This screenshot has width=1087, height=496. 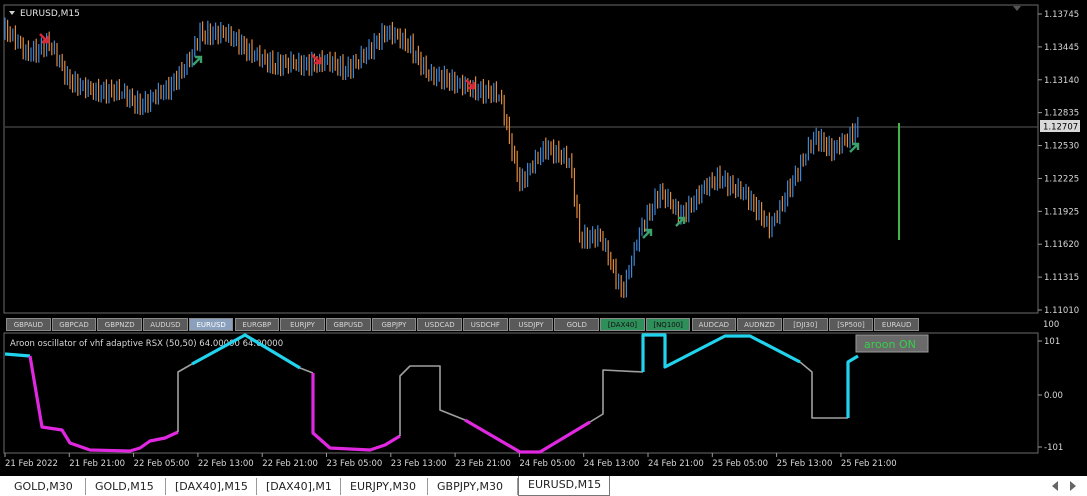 What do you see at coordinates (257, 324) in the screenshot?
I see `symbol-button-eurgbp: EURGBP` at bounding box center [257, 324].